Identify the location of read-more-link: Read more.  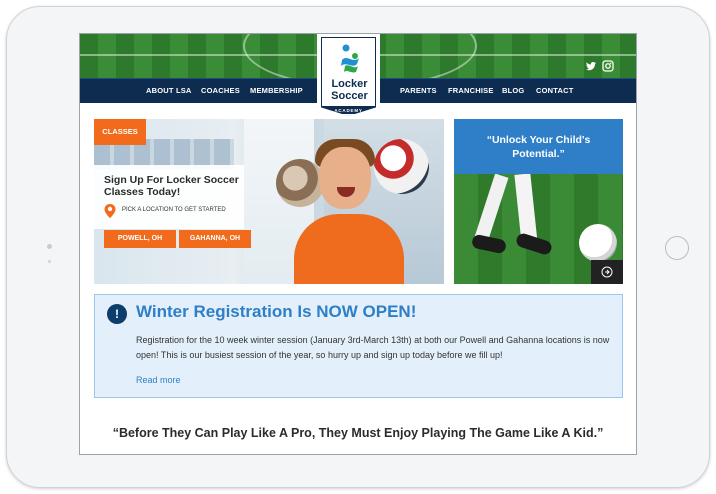
(158, 380).